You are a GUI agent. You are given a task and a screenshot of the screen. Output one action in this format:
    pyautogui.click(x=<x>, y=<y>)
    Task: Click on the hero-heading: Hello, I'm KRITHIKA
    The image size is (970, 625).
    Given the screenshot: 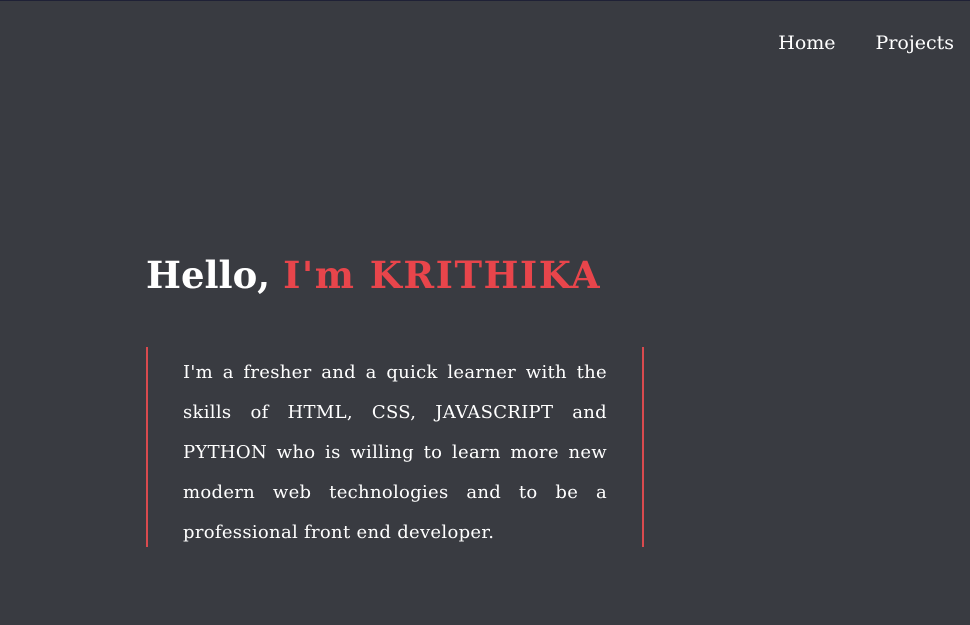 What is the action you would take?
    pyautogui.click(x=373, y=275)
    